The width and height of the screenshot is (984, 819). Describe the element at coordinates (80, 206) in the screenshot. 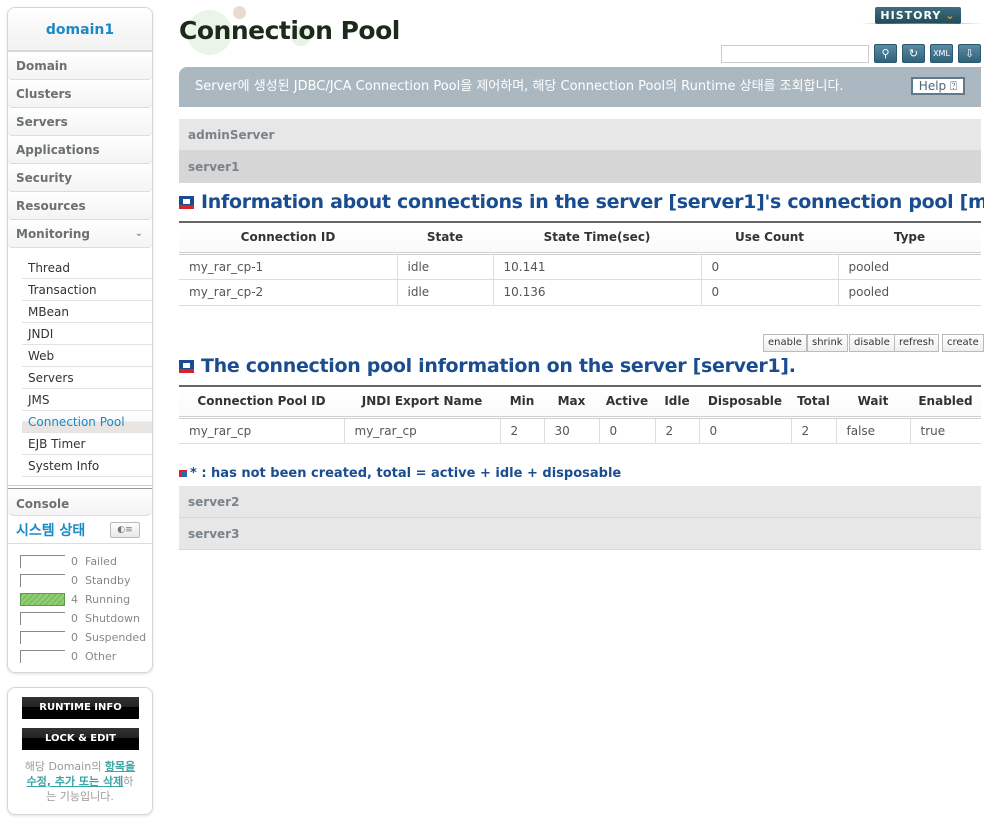

I see `sidebar-item-resources: Resources` at that location.